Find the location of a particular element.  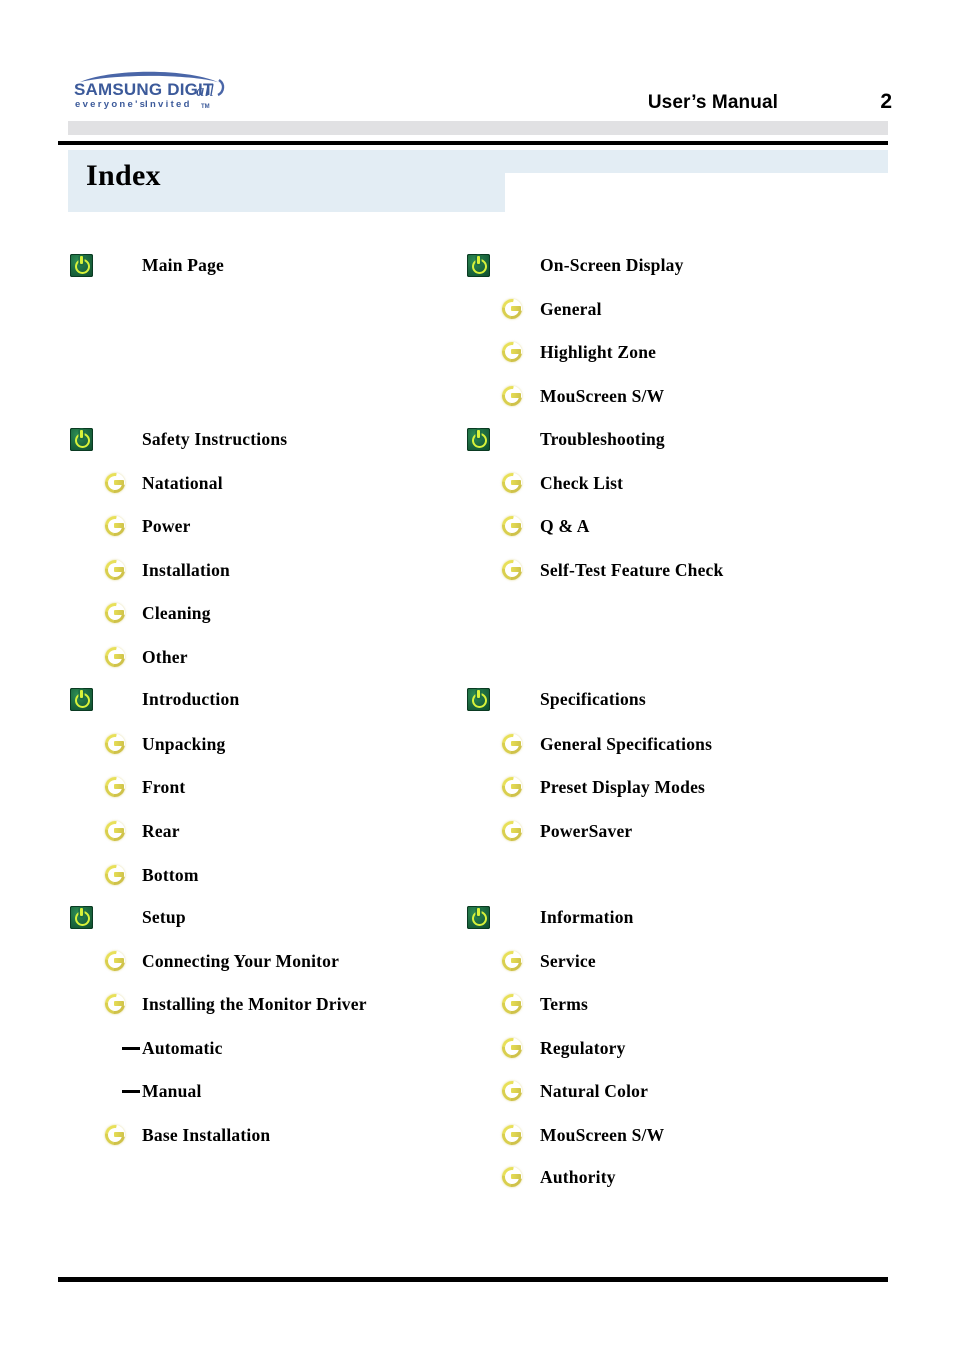

index-entry-installation: Installation is located at coordinates (167, 570).